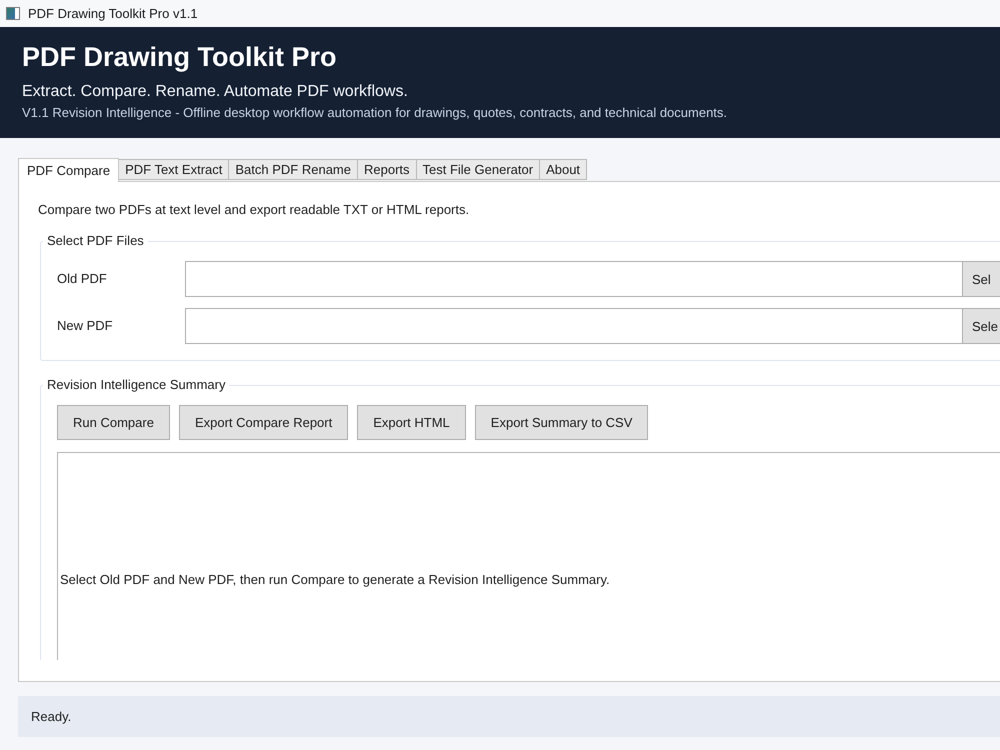  What do you see at coordinates (561, 422) in the screenshot?
I see `action-button: Export Summary to CSV` at bounding box center [561, 422].